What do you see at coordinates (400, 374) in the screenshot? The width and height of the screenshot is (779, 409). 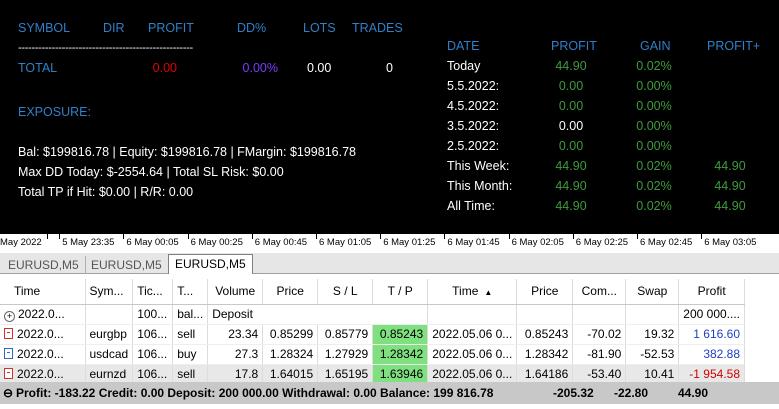 I see `trade-take-profit: 1.63946` at bounding box center [400, 374].